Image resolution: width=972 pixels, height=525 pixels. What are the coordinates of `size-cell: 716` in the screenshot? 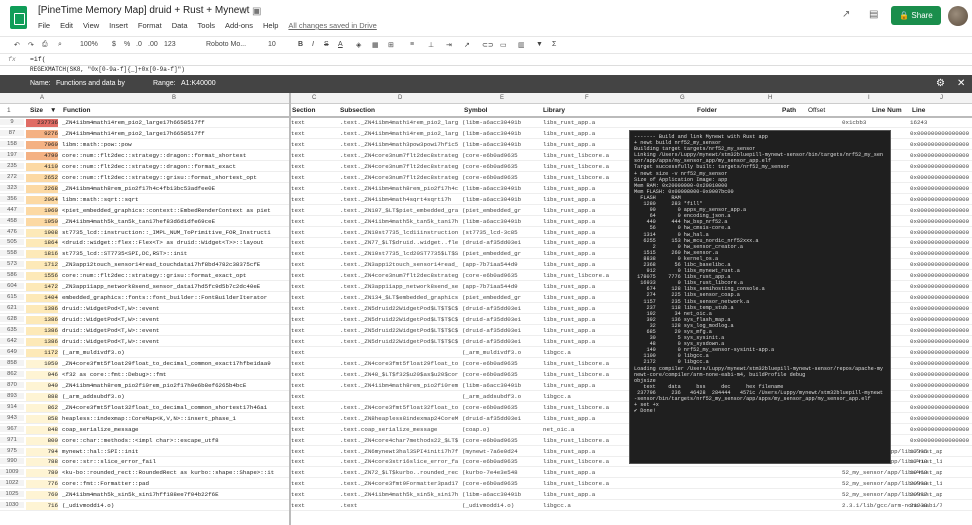 It's located at (42, 506).